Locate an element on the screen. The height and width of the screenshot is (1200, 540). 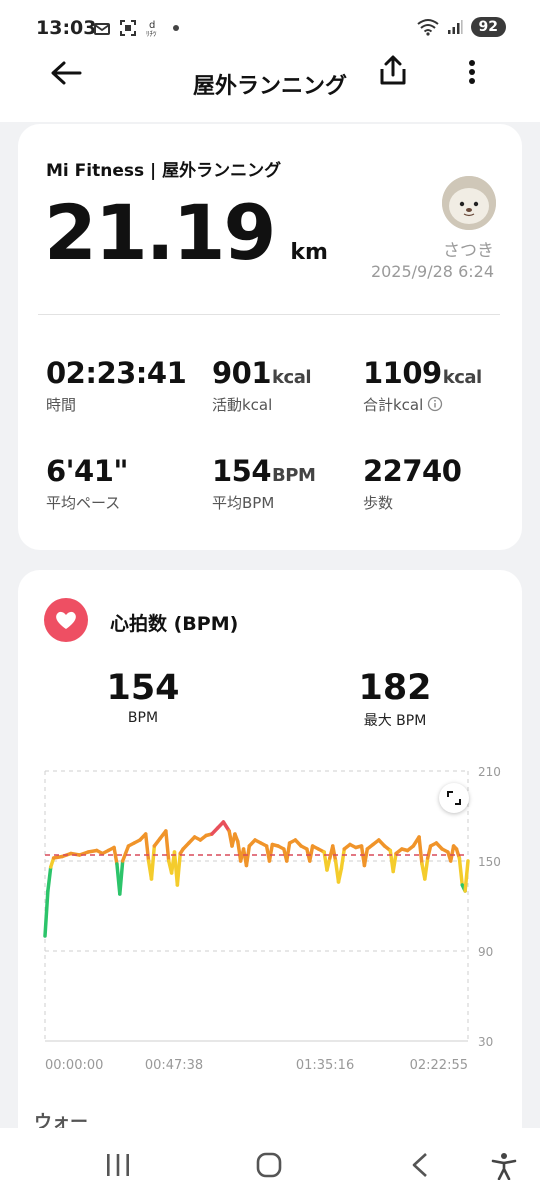
share-icon is located at coordinates (393, 70).